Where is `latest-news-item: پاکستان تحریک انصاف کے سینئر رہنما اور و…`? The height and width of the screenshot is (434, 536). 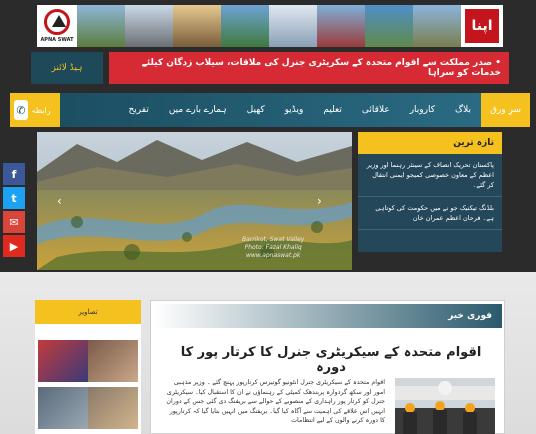 latest-news-item: پاکستان تحریک انصاف کے سینئر رہنما اور و… is located at coordinates (430, 175).